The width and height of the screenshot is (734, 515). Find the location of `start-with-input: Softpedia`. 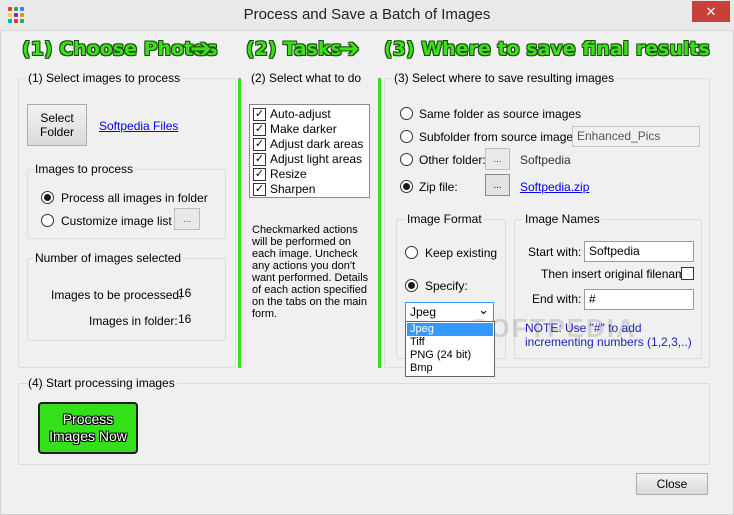

start-with-input: Softpedia is located at coordinates (639, 251).